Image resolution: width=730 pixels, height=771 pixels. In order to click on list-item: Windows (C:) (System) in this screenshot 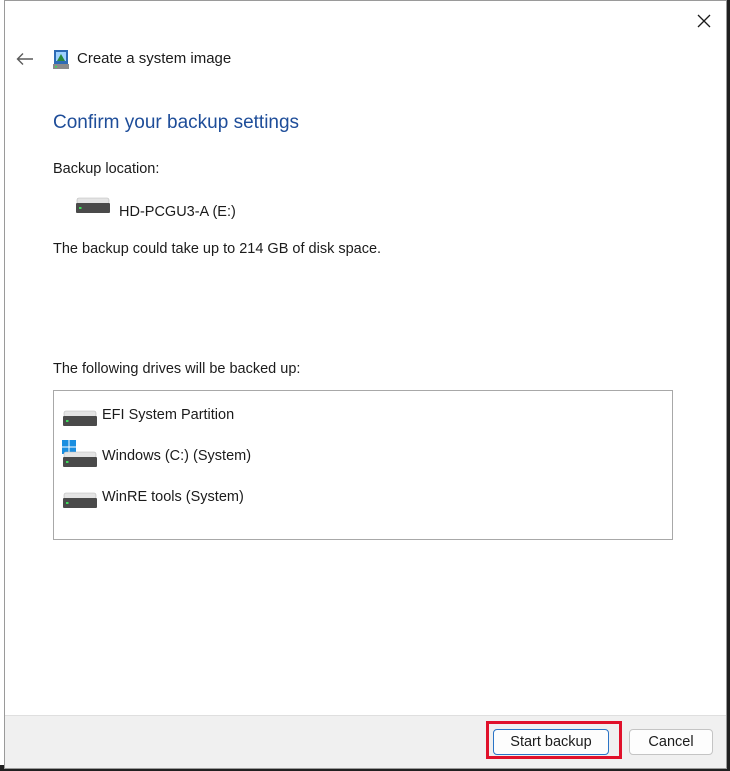, I will do `click(362, 451)`.